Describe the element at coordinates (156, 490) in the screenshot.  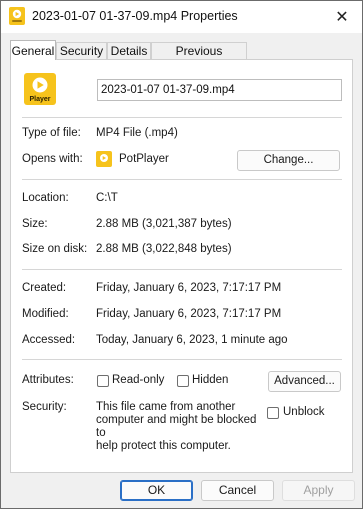
I see `ok-button: OK` at that location.